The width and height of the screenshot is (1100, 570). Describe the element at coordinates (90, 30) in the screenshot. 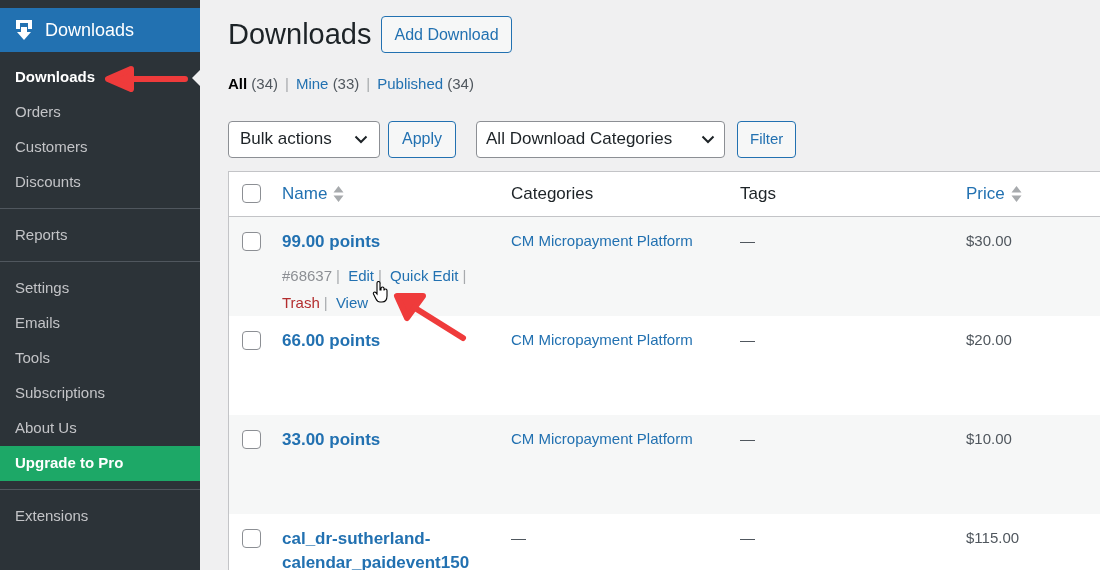

I see `menu-title: Downloads` at that location.